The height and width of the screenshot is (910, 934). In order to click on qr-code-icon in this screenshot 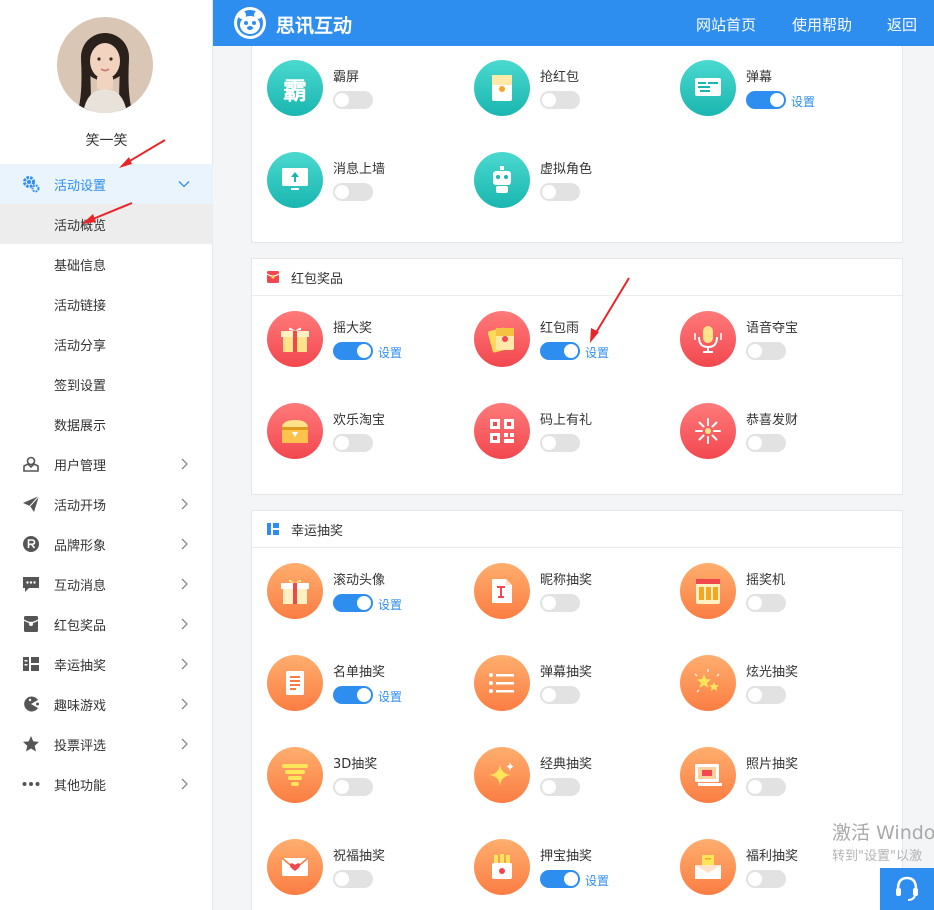, I will do `click(502, 431)`.